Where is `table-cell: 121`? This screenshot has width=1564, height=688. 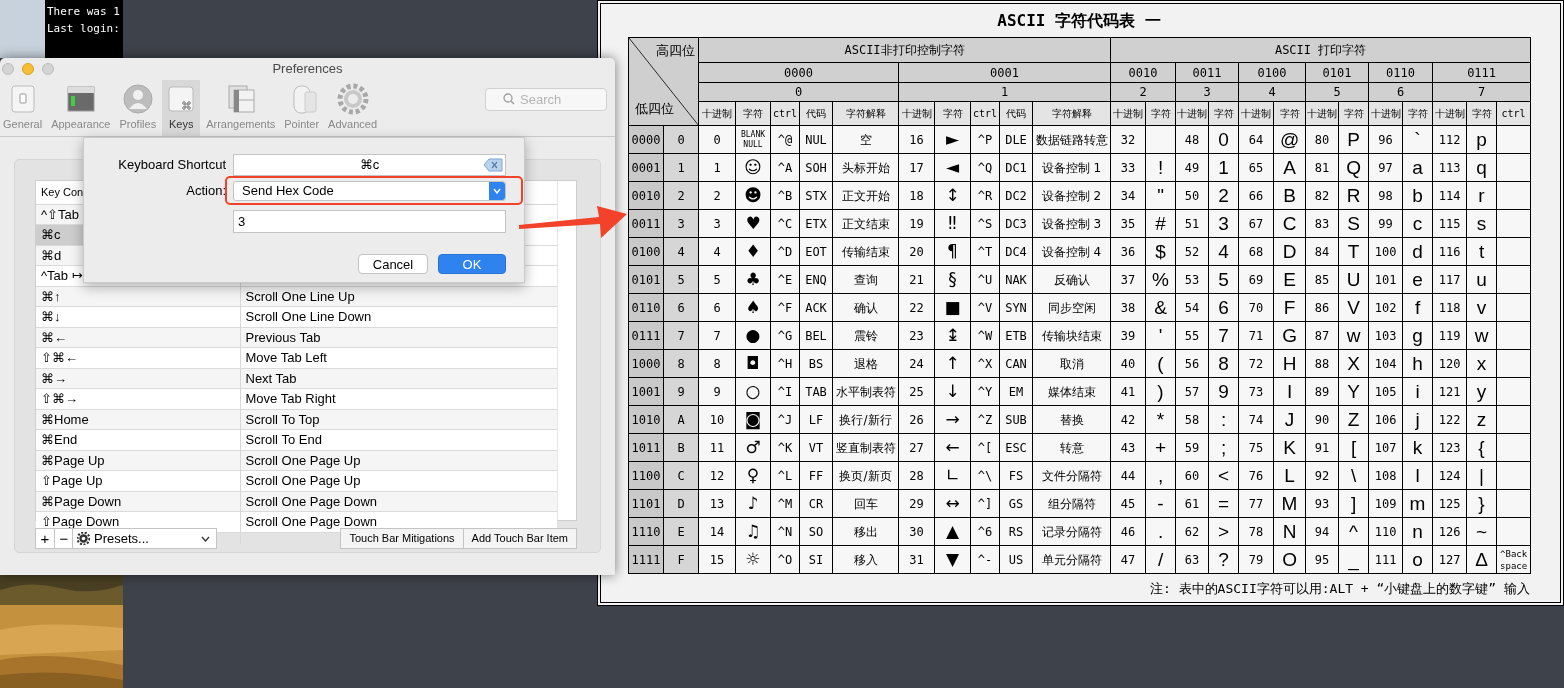 table-cell: 121 is located at coordinates (1449, 391).